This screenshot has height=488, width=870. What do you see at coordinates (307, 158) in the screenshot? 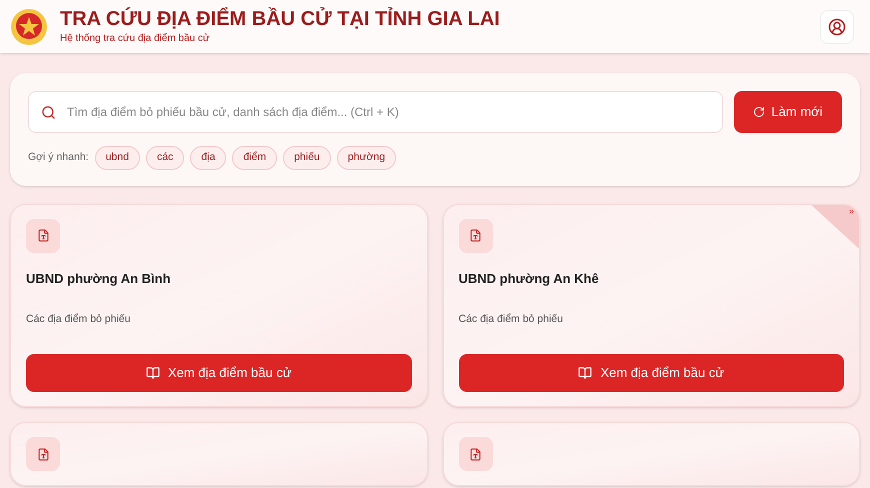
I see `suggestion-chip: phiếu` at bounding box center [307, 158].